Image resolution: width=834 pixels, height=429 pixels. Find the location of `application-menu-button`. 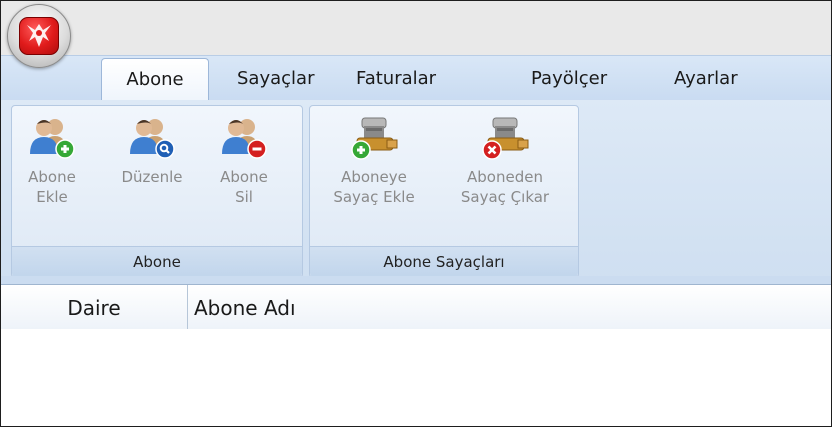

application-menu-button is located at coordinates (39, 36).